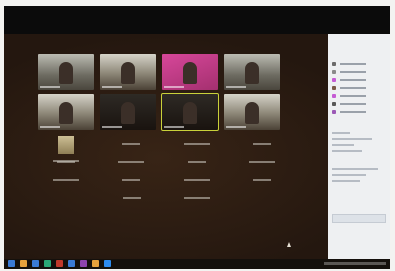 Image resolution: width=395 pixels, height=271 pixels. I want to click on taskbar-icons, so click(59, 263).